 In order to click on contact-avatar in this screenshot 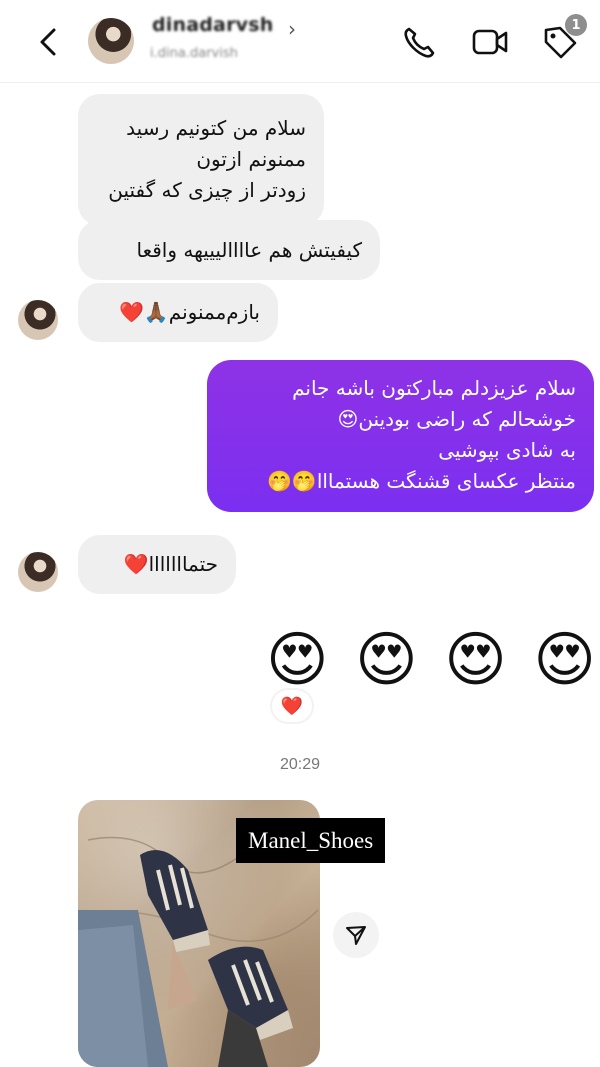, I will do `click(111, 41)`.